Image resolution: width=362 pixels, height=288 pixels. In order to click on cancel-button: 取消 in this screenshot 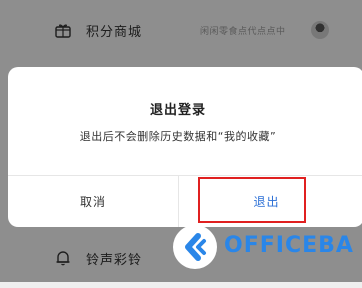, I will do `click(93, 201)`.